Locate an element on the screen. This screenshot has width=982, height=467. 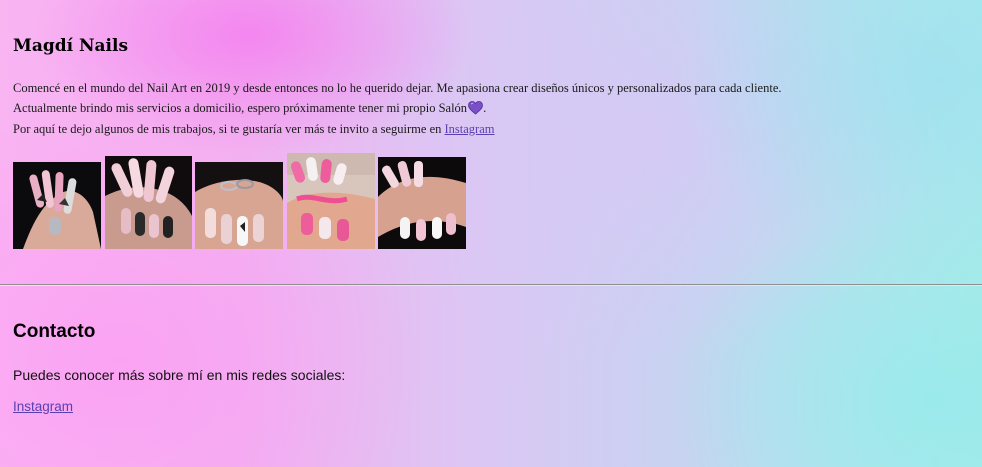
instagram-link-about: Instagram is located at coordinates (470, 129).